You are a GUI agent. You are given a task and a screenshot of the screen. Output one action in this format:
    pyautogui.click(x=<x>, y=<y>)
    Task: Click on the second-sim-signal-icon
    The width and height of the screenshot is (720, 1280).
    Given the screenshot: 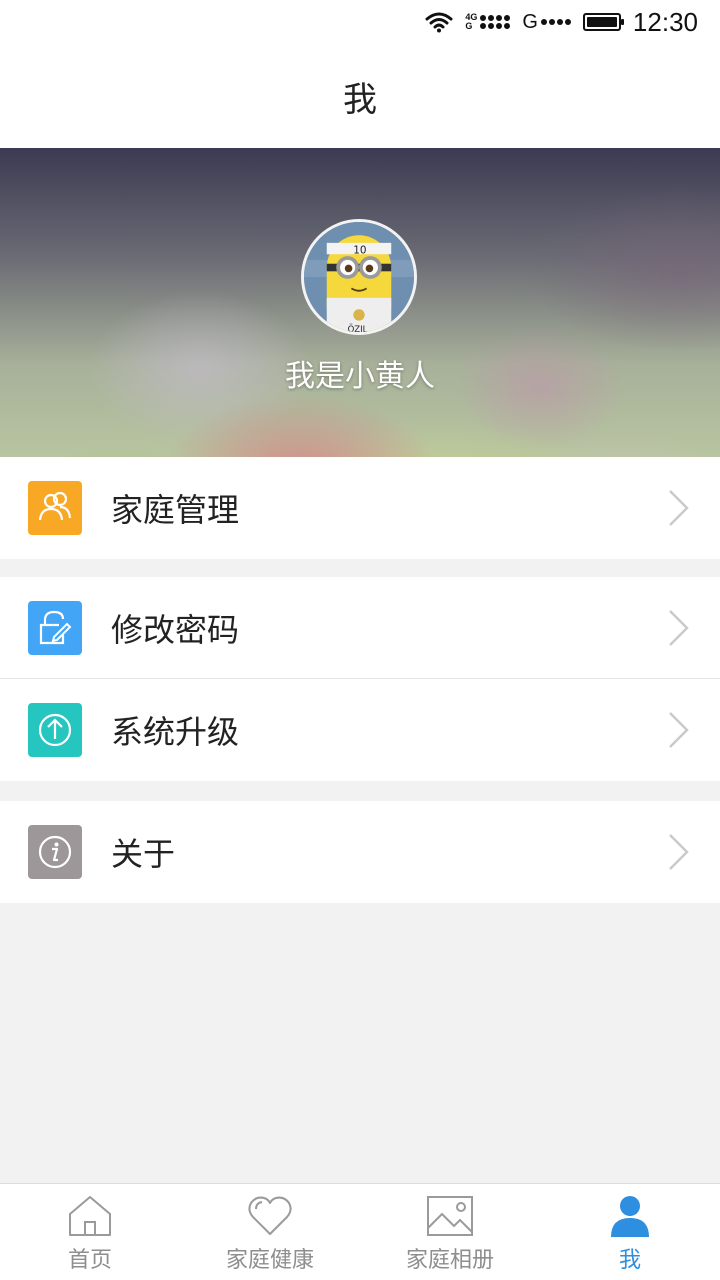 What is the action you would take?
    pyautogui.click(x=555, y=22)
    